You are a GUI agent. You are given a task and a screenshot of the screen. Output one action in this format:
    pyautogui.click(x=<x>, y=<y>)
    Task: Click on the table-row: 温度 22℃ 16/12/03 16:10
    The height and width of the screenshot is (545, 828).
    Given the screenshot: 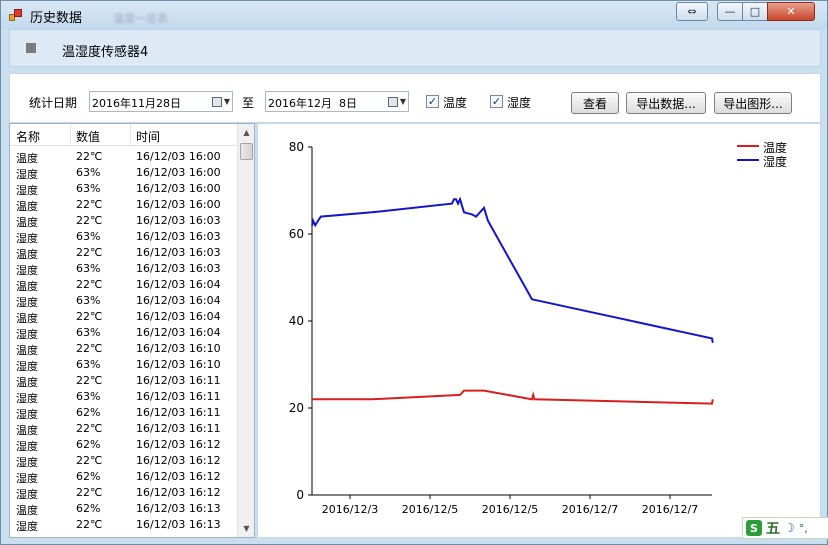 What is the action you would take?
    pyautogui.click(x=124, y=349)
    